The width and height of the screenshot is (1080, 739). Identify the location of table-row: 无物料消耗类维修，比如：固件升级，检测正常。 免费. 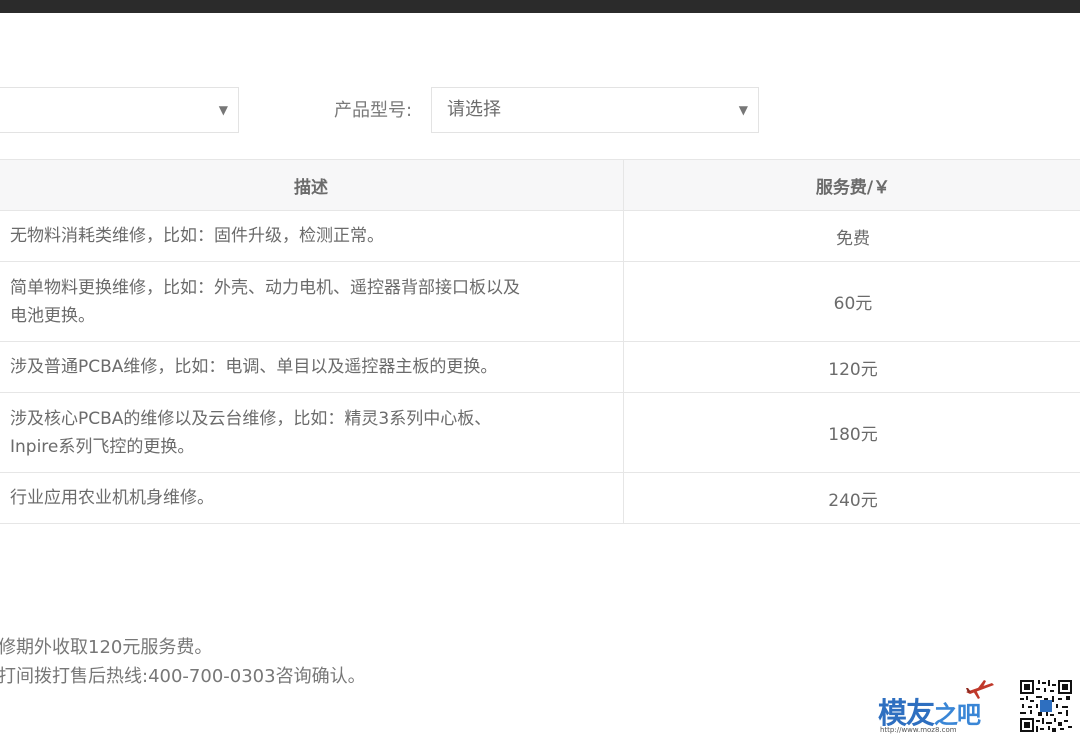
(540, 236).